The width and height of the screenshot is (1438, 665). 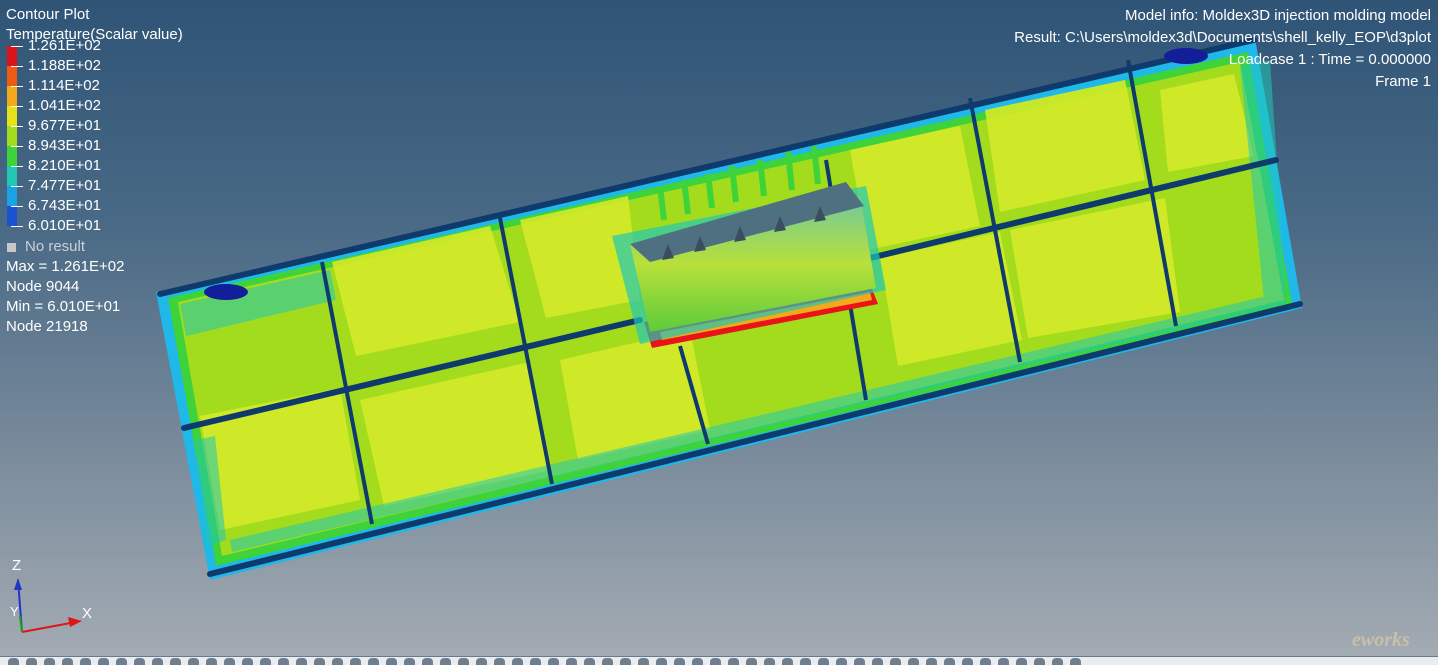 I want to click on corner-feature-left, so click(x=226, y=292).